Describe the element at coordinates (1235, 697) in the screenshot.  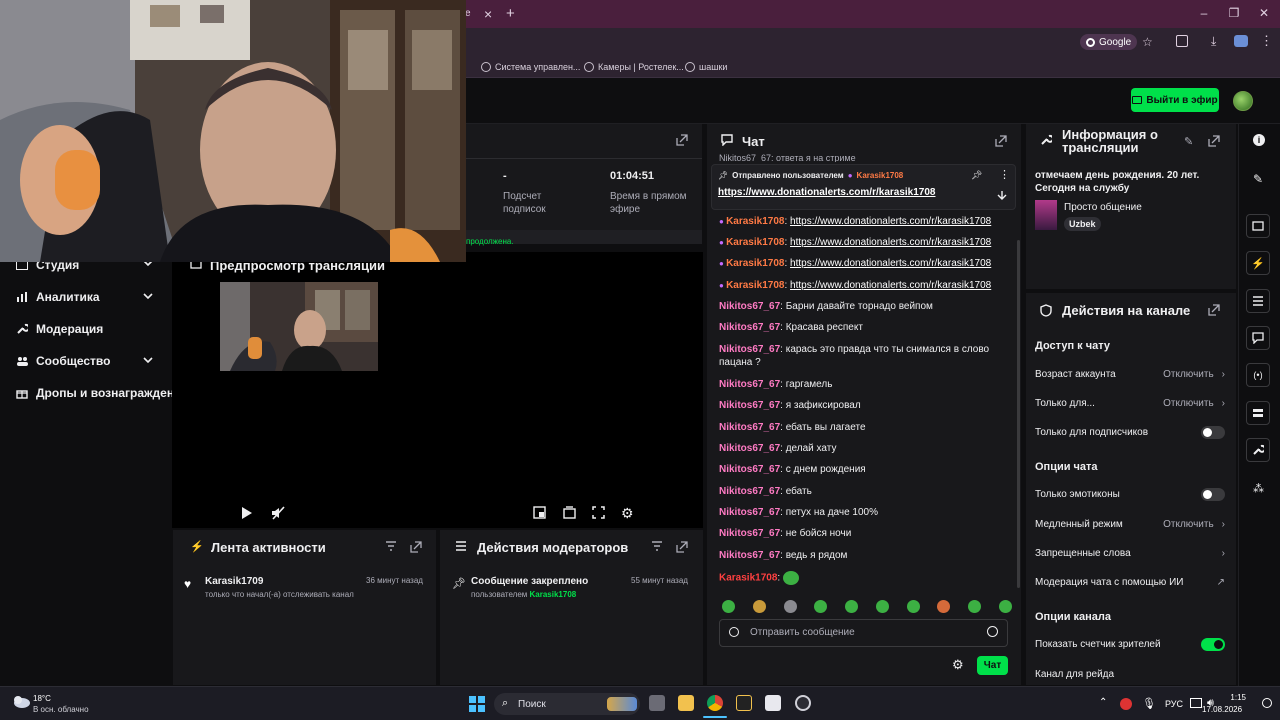
I see `clock-time: 1:15` at that location.